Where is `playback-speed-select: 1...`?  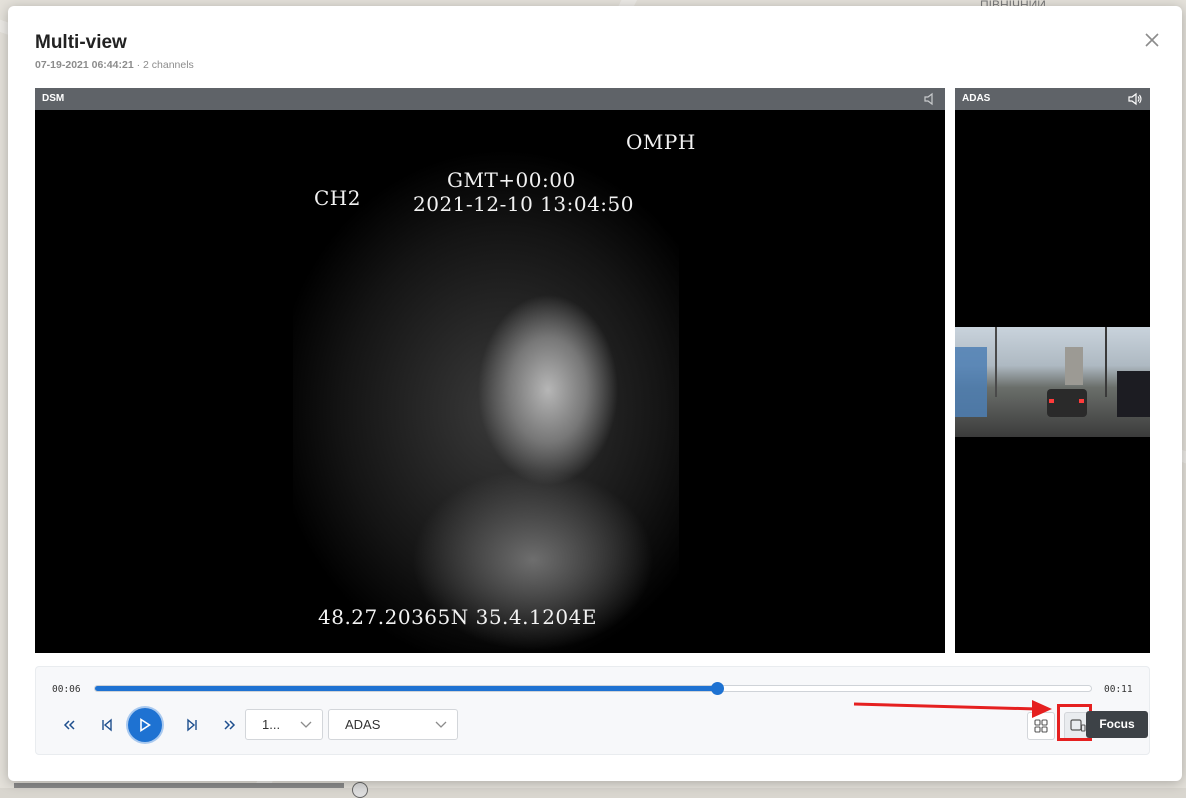
playback-speed-select: 1... is located at coordinates (284, 724).